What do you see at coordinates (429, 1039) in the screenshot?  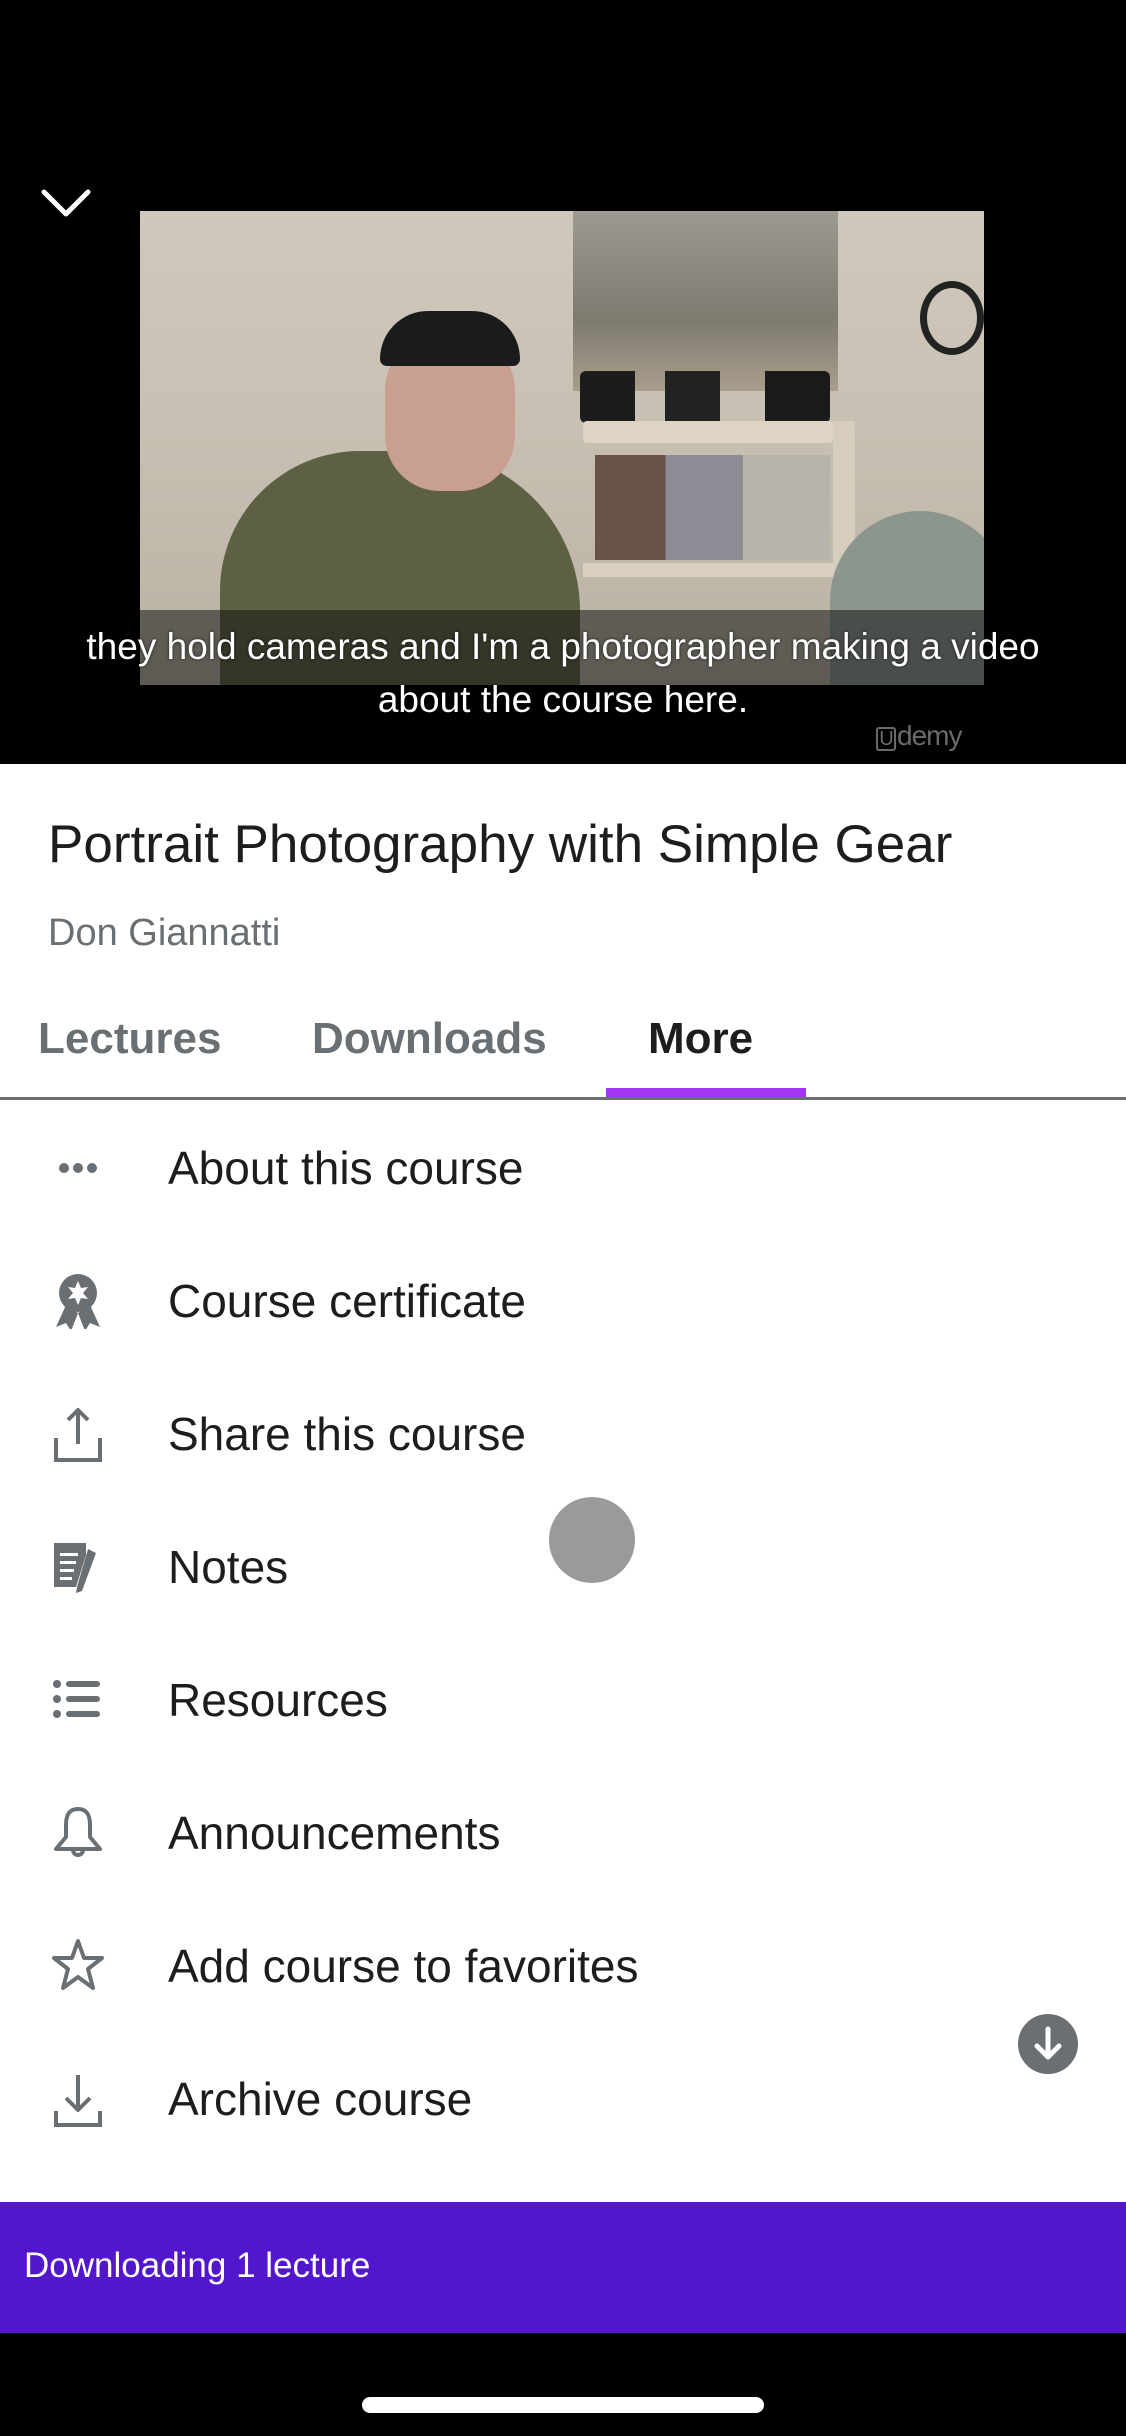 I see `tab-downloads: Downloads` at bounding box center [429, 1039].